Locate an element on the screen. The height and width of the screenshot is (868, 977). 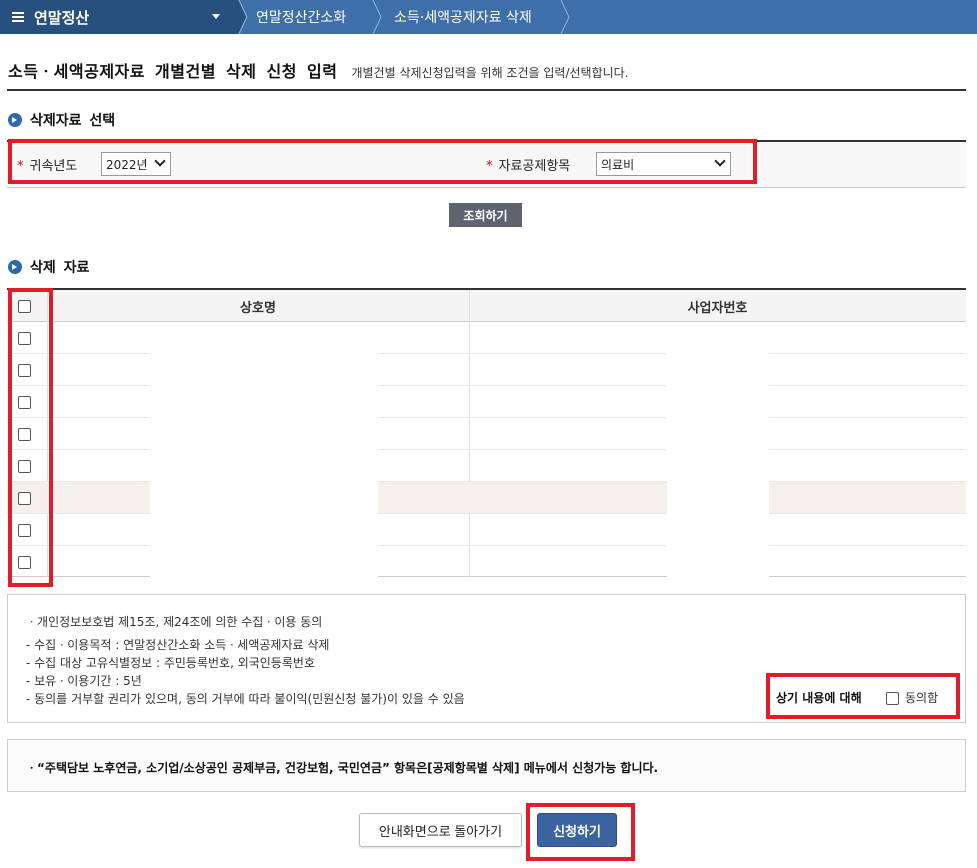
breadcrumb-item-delete: 소득·세액공제자료 삭제 is located at coordinates (476, 17).